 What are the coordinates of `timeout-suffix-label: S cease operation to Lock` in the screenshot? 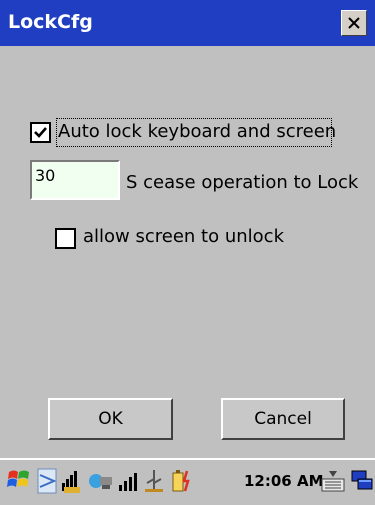 It's located at (242, 182).